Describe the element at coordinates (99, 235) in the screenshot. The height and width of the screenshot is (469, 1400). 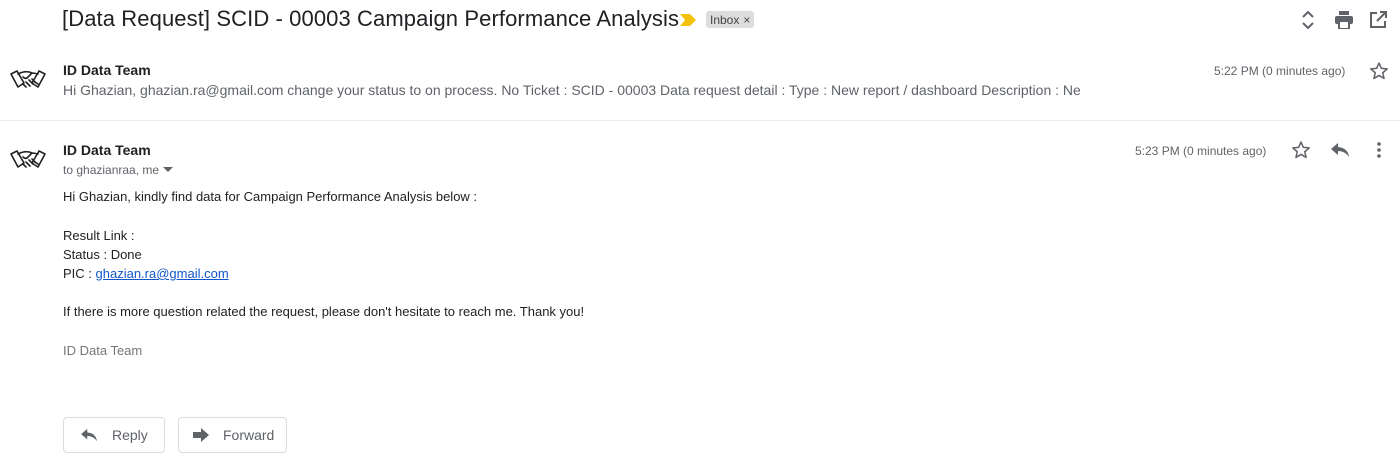
I see `body-result-link: Result Link :` at that location.